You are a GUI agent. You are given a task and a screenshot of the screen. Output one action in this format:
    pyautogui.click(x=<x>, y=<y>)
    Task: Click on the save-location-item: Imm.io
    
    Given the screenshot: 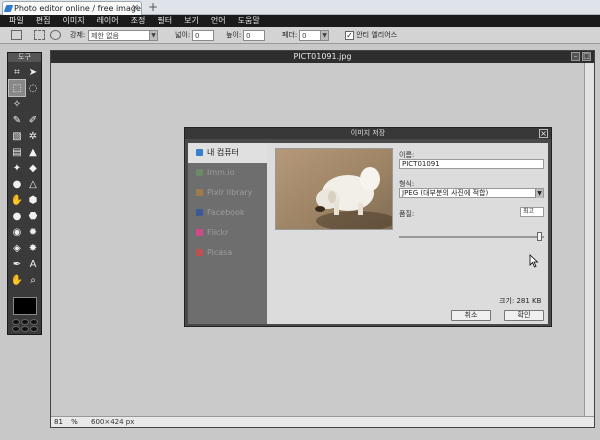 What is the action you would take?
    pyautogui.click(x=227, y=173)
    